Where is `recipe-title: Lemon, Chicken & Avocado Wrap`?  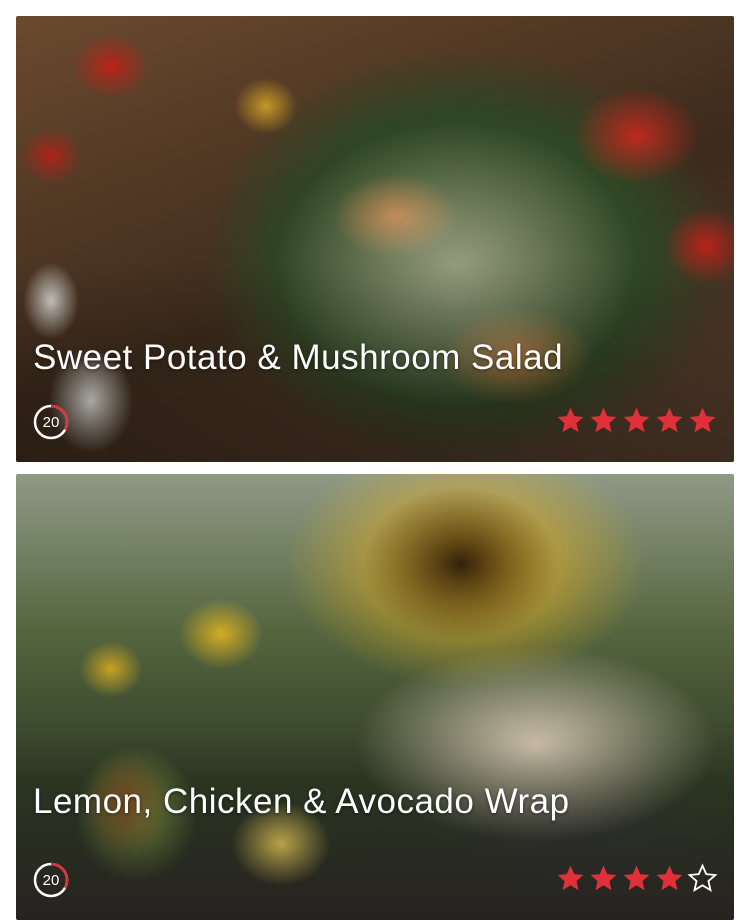
recipe-title: Lemon, Chicken & Avocado Wrap is located at coordinates (301, 801).